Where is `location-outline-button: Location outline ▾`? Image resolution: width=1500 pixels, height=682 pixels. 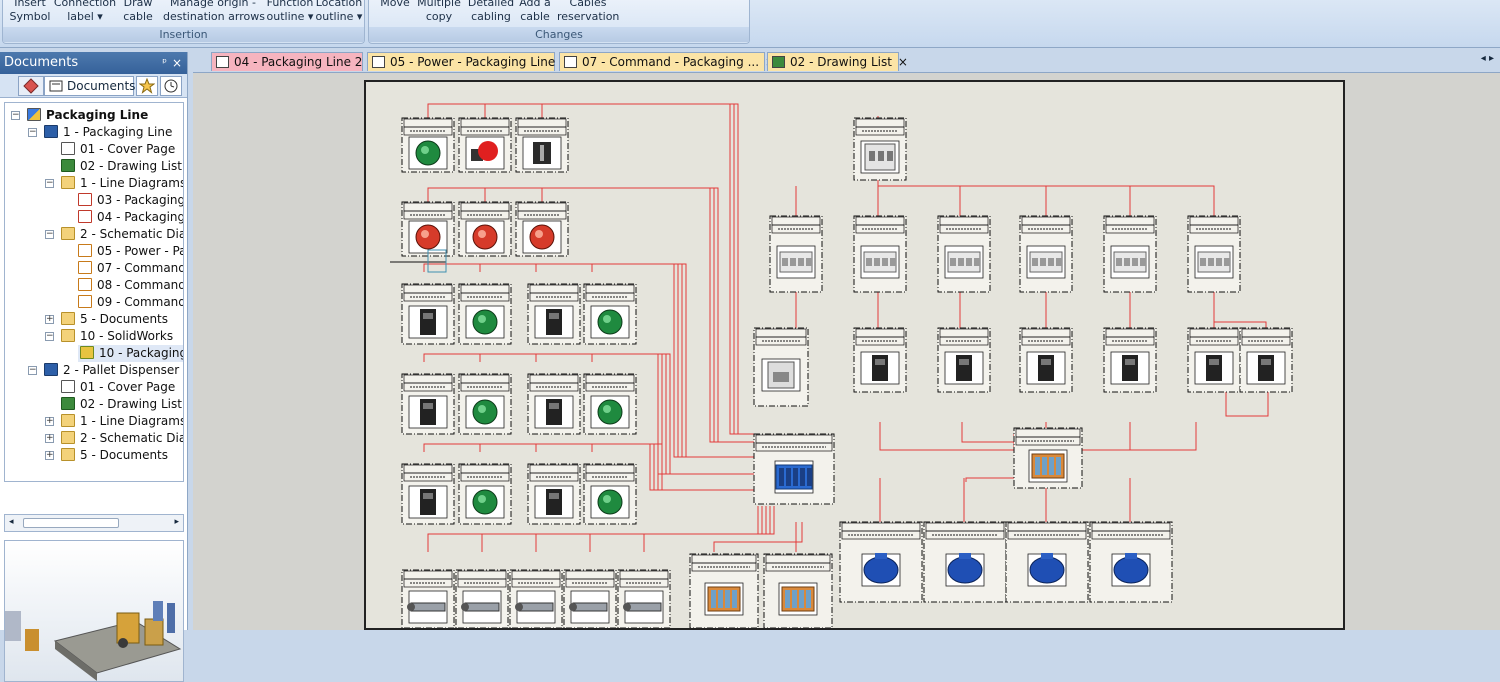 location-outline-button: Location outline ▾ is located at coordinates (339, 12).